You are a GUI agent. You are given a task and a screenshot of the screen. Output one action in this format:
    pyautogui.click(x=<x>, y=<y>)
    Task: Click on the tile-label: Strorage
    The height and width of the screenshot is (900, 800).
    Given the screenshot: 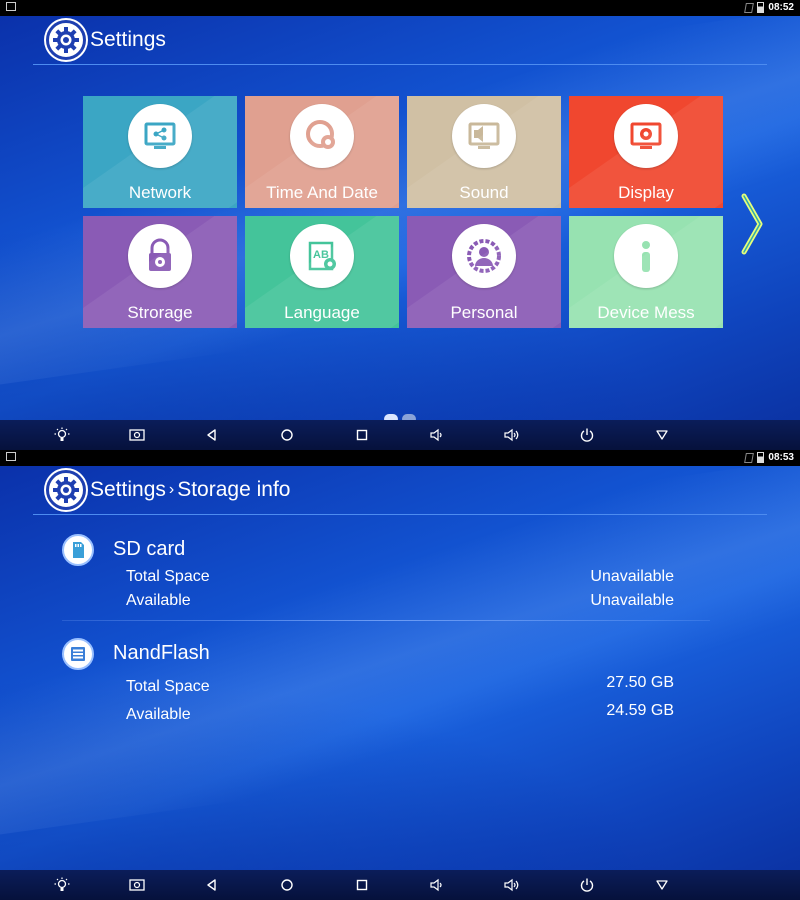 What is the action you would take?
    pyautogui.click(x=160, y=312)
    